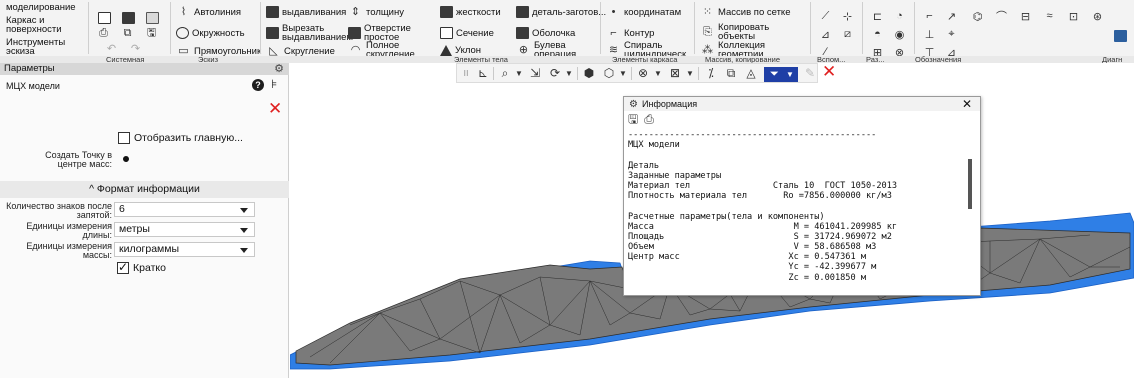 The width and height of the screenshot is (1134, 378). I want to click on ribbon-item-contour: ⌐ Контур, so click(630, 33).